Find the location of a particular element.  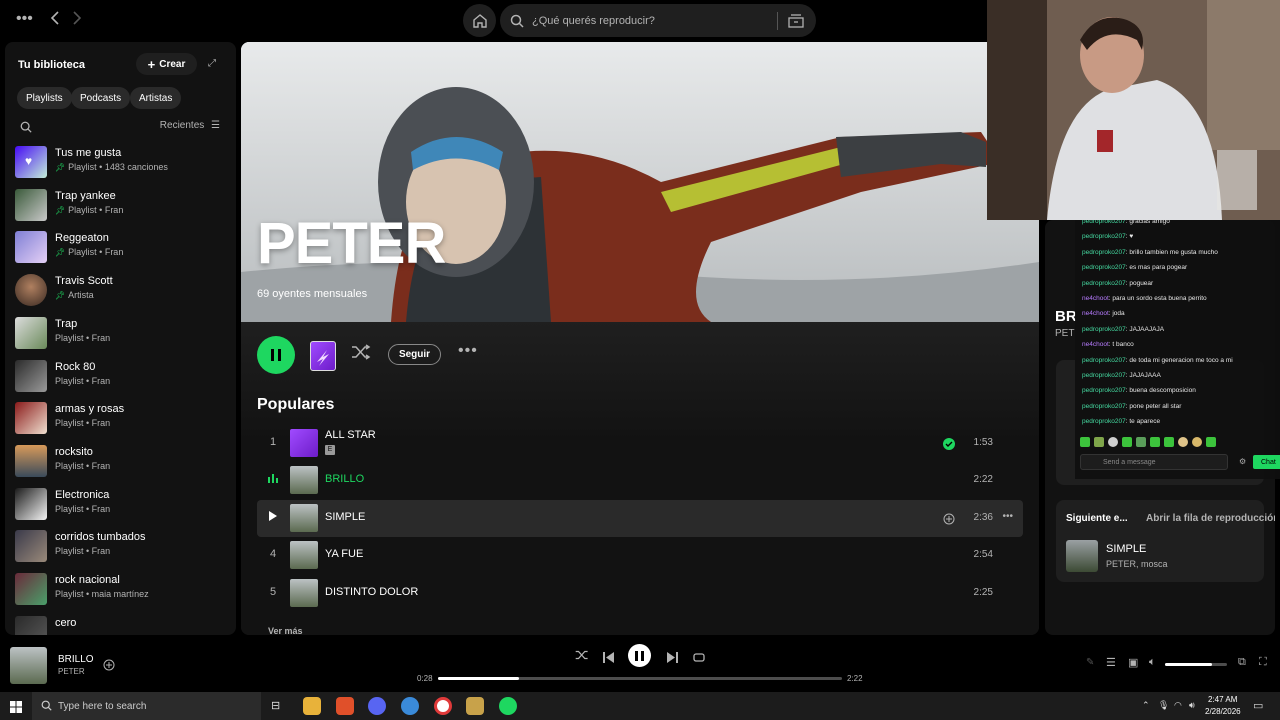

add-to-library-icon is located at coordinates (109, 667).